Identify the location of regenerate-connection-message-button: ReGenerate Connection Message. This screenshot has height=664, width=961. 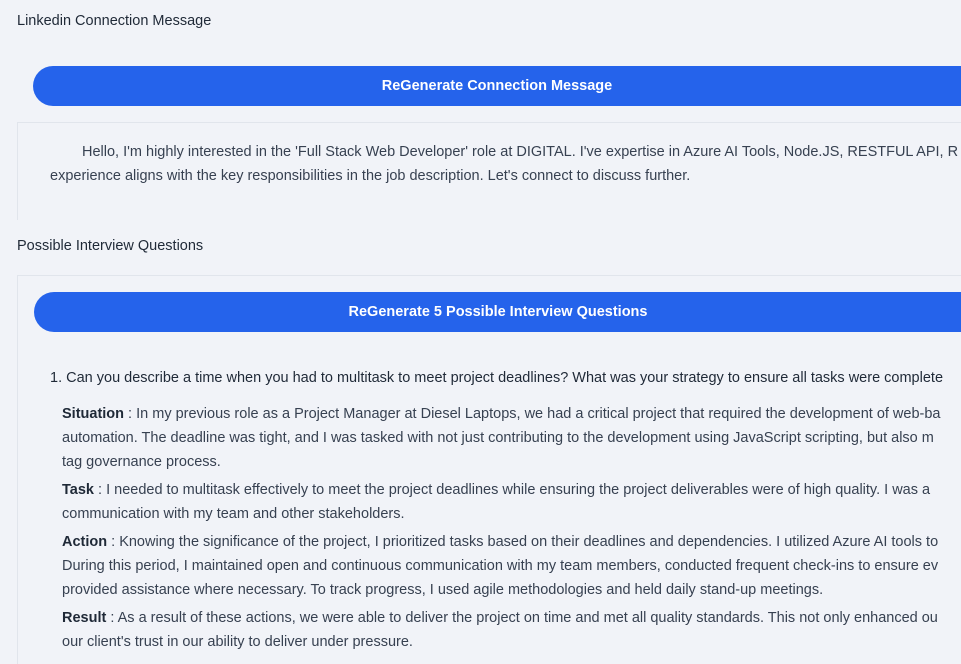
(497, 86).